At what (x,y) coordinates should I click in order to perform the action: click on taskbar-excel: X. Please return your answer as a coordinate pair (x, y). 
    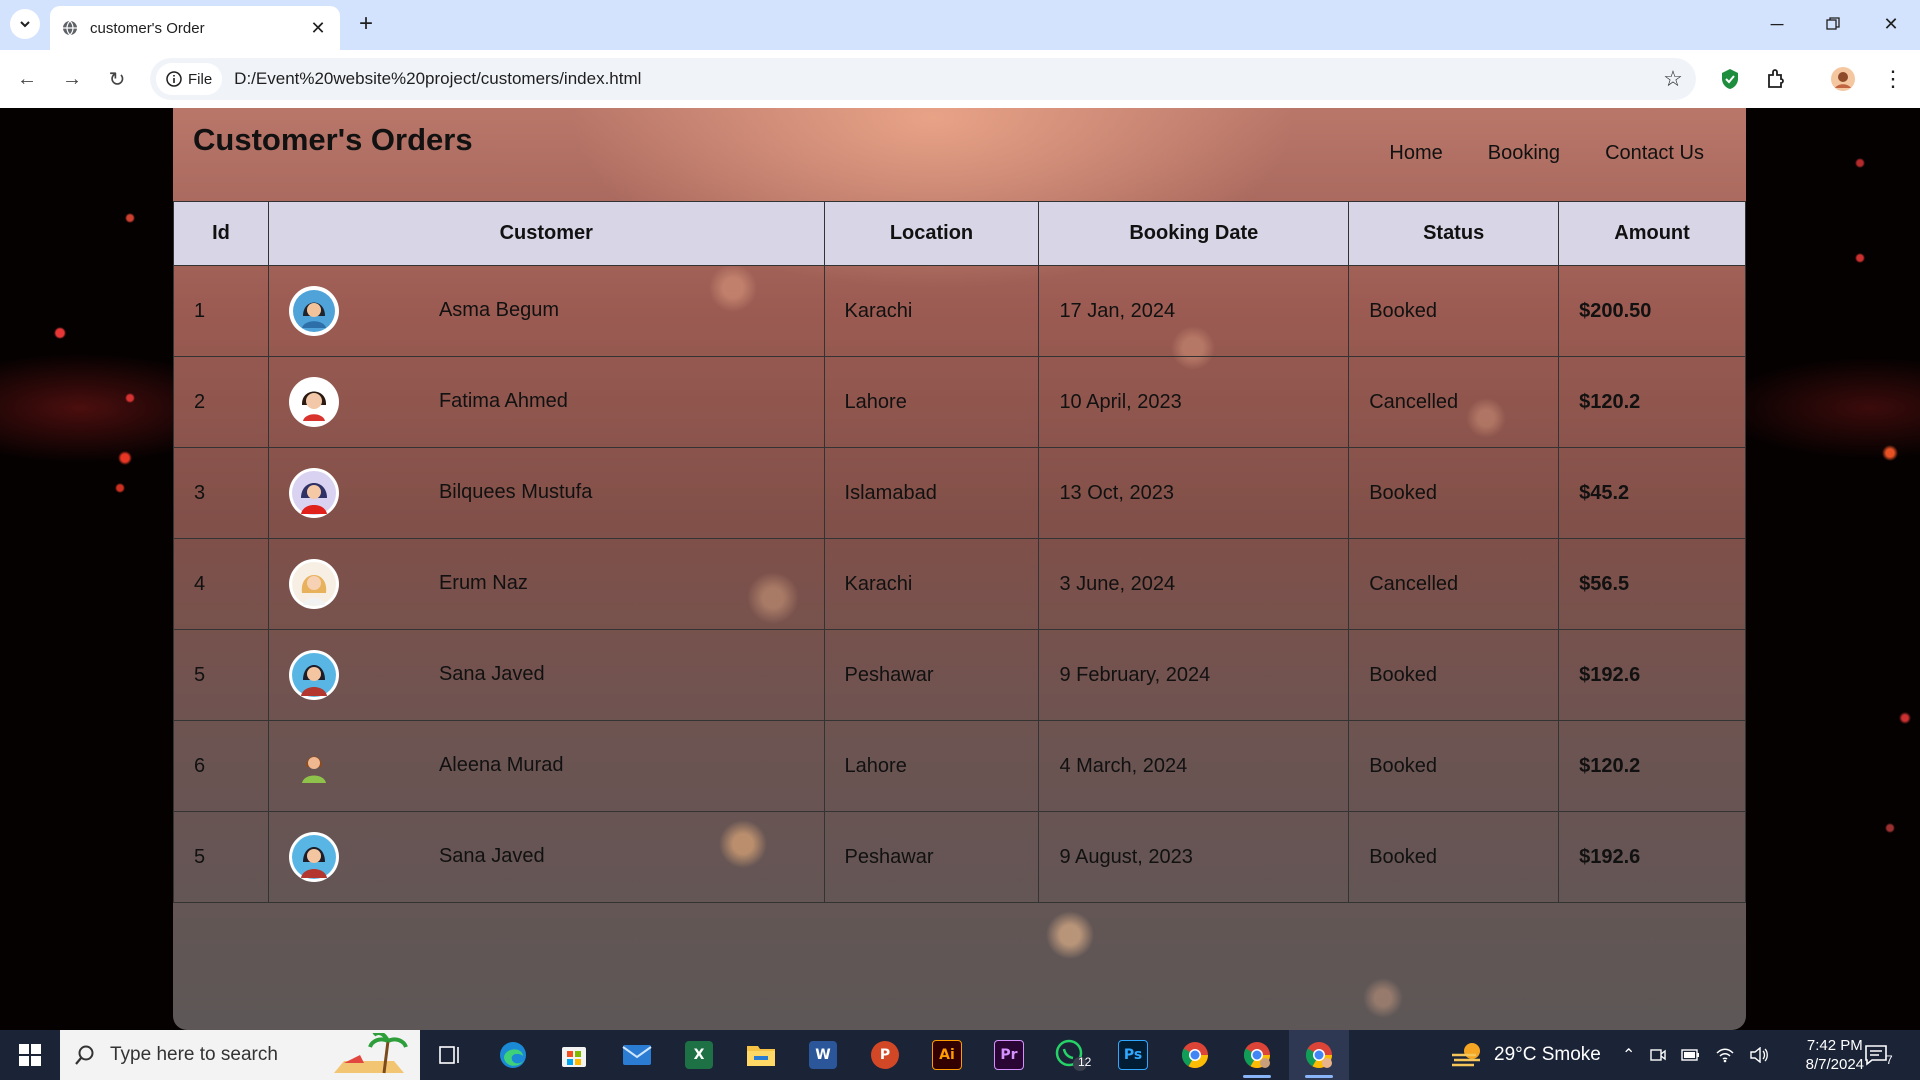
    Looking at the image, I should click on (699, 1055).